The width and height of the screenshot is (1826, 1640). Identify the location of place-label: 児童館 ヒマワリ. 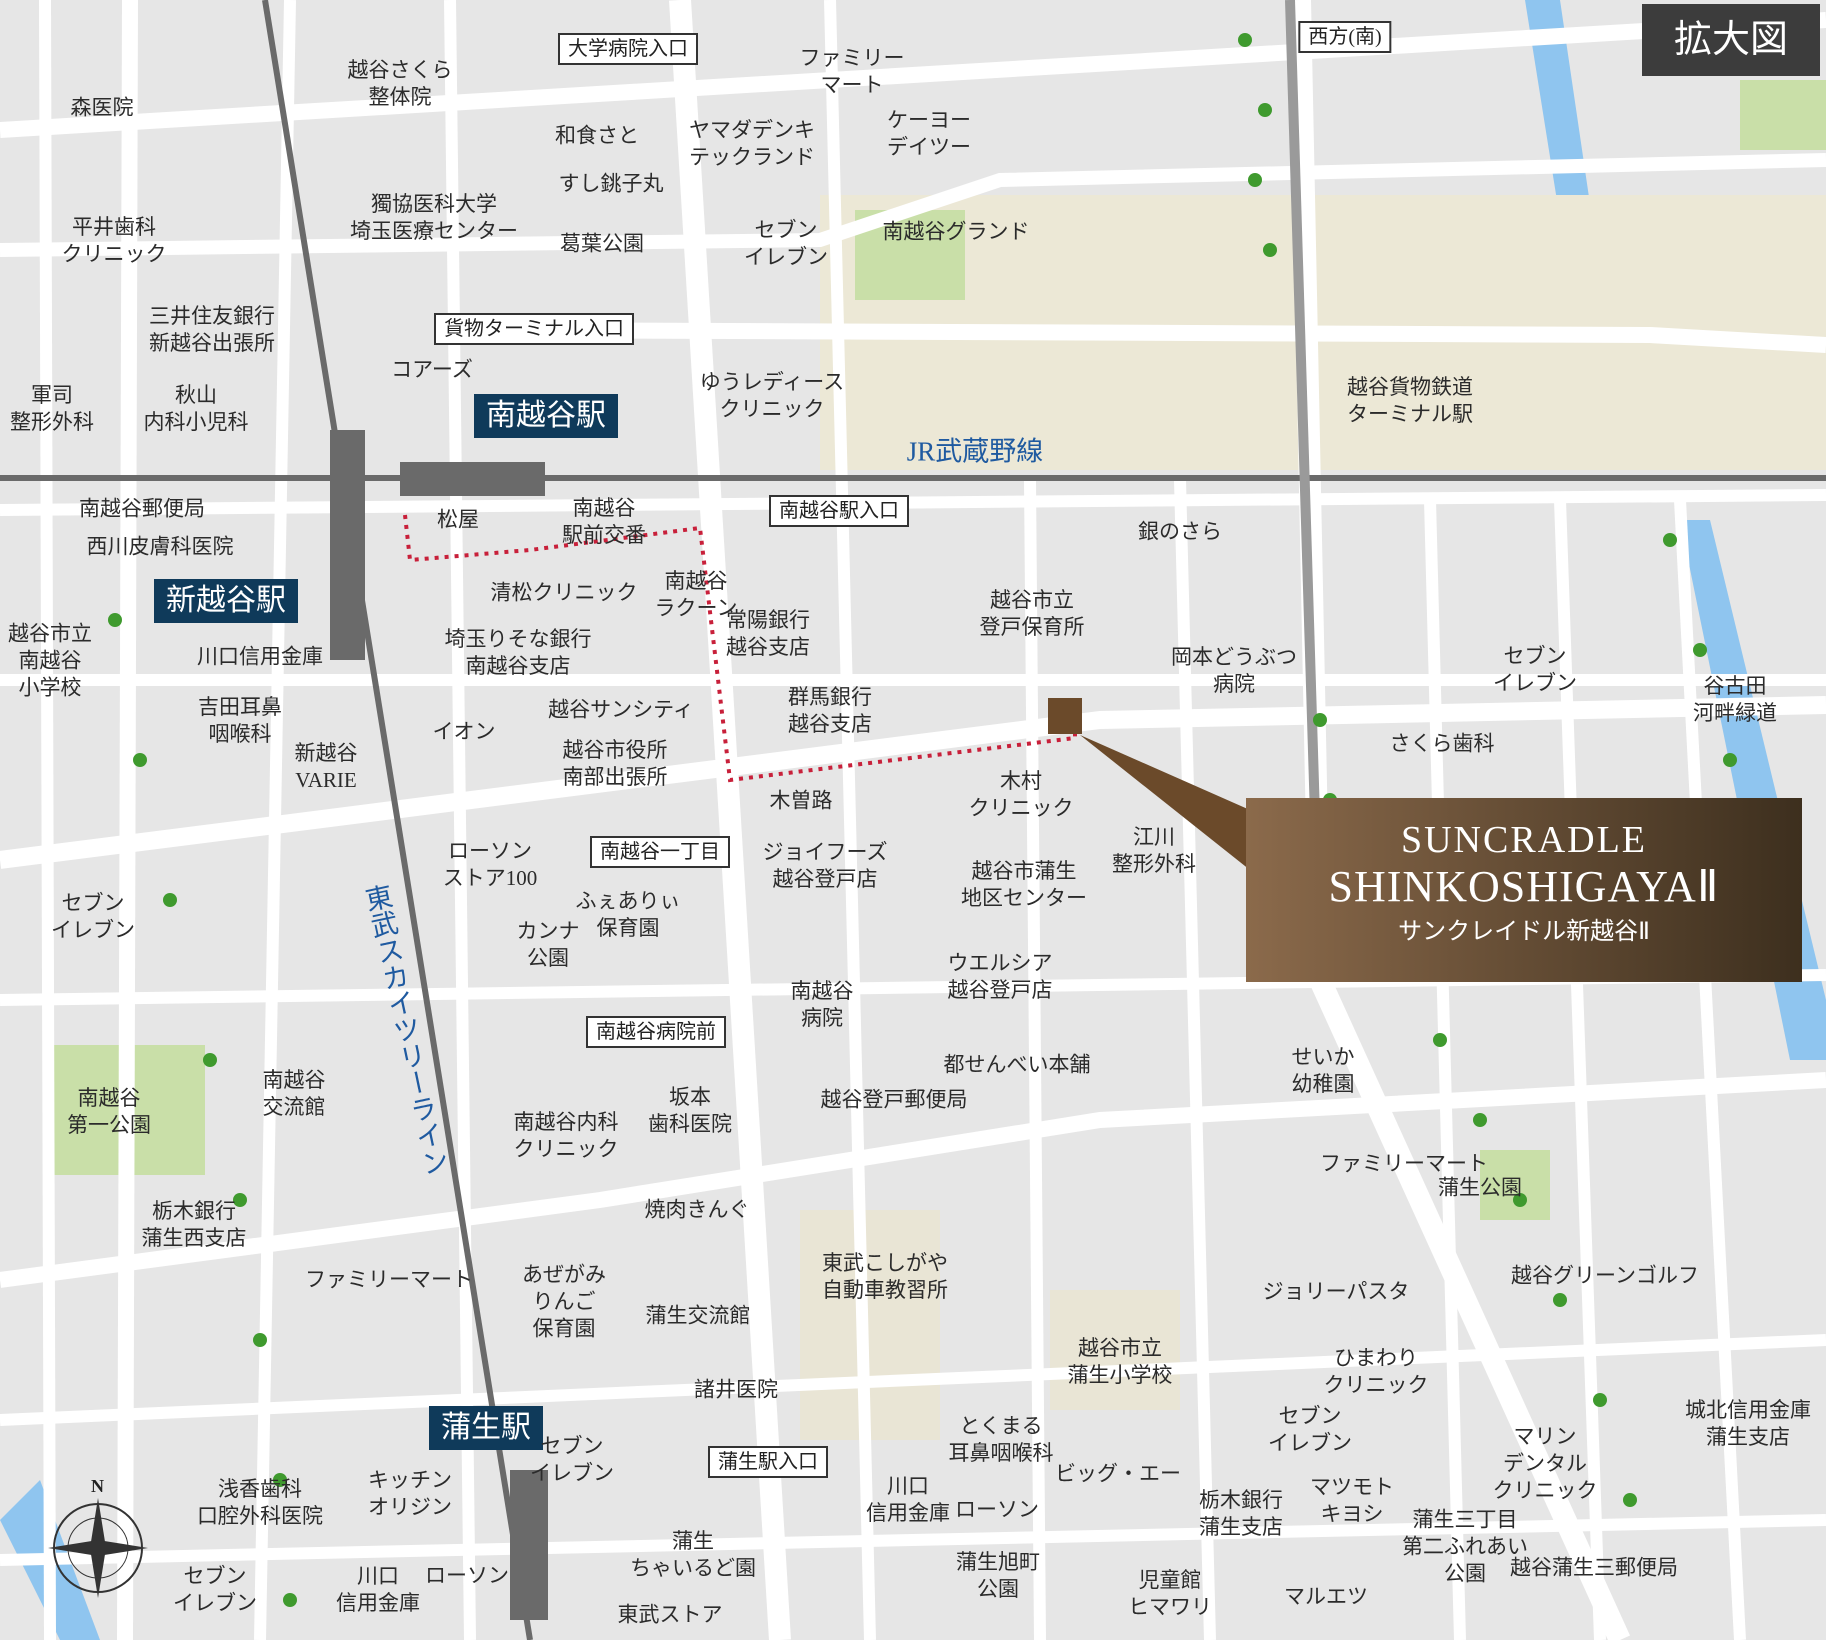
(1170, 1593).